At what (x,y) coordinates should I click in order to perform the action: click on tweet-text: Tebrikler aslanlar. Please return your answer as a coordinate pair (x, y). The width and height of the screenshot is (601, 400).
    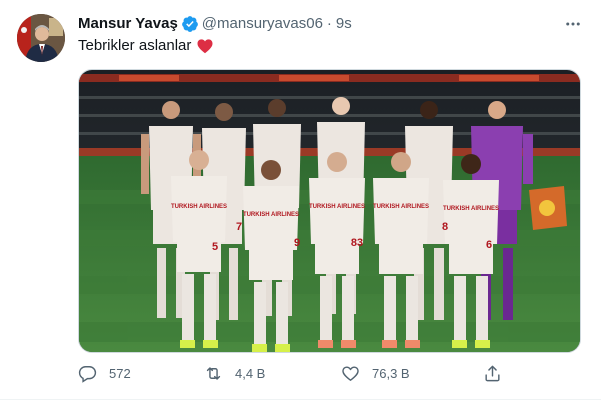
    Looking at the image, I should click on (146, 46).